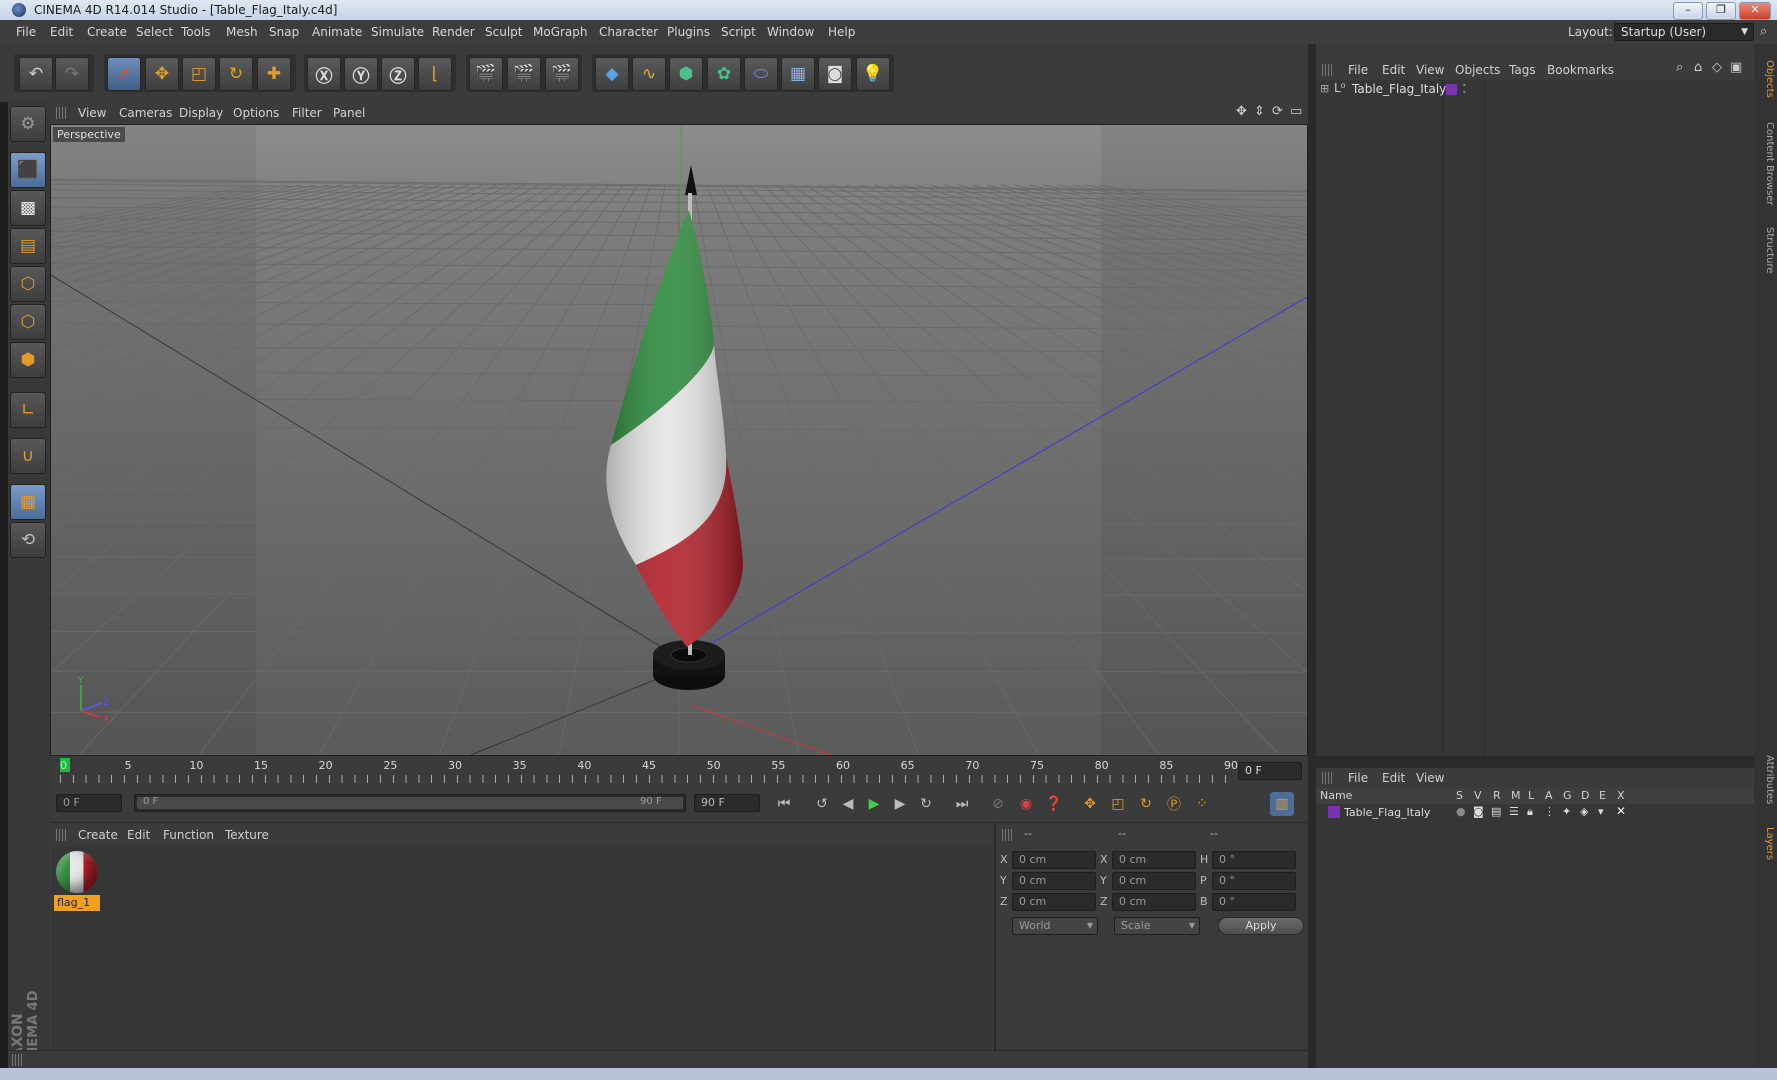 This screenshot has height=1080, width=1777. I want to click on material-menu-texture: Texture, so click(247, 835).